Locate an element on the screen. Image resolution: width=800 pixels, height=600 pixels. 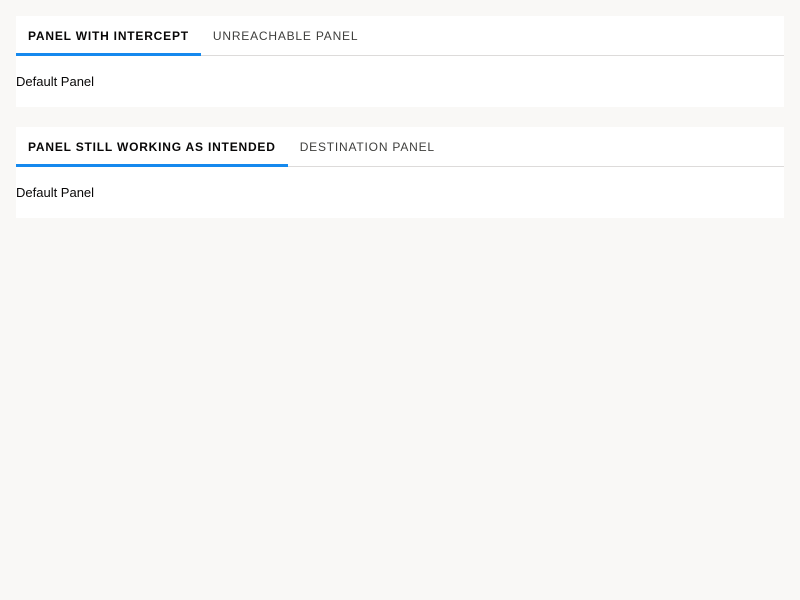
tab-destination-panel: DESTINATION PANEL is located at coordinates (367, 146).